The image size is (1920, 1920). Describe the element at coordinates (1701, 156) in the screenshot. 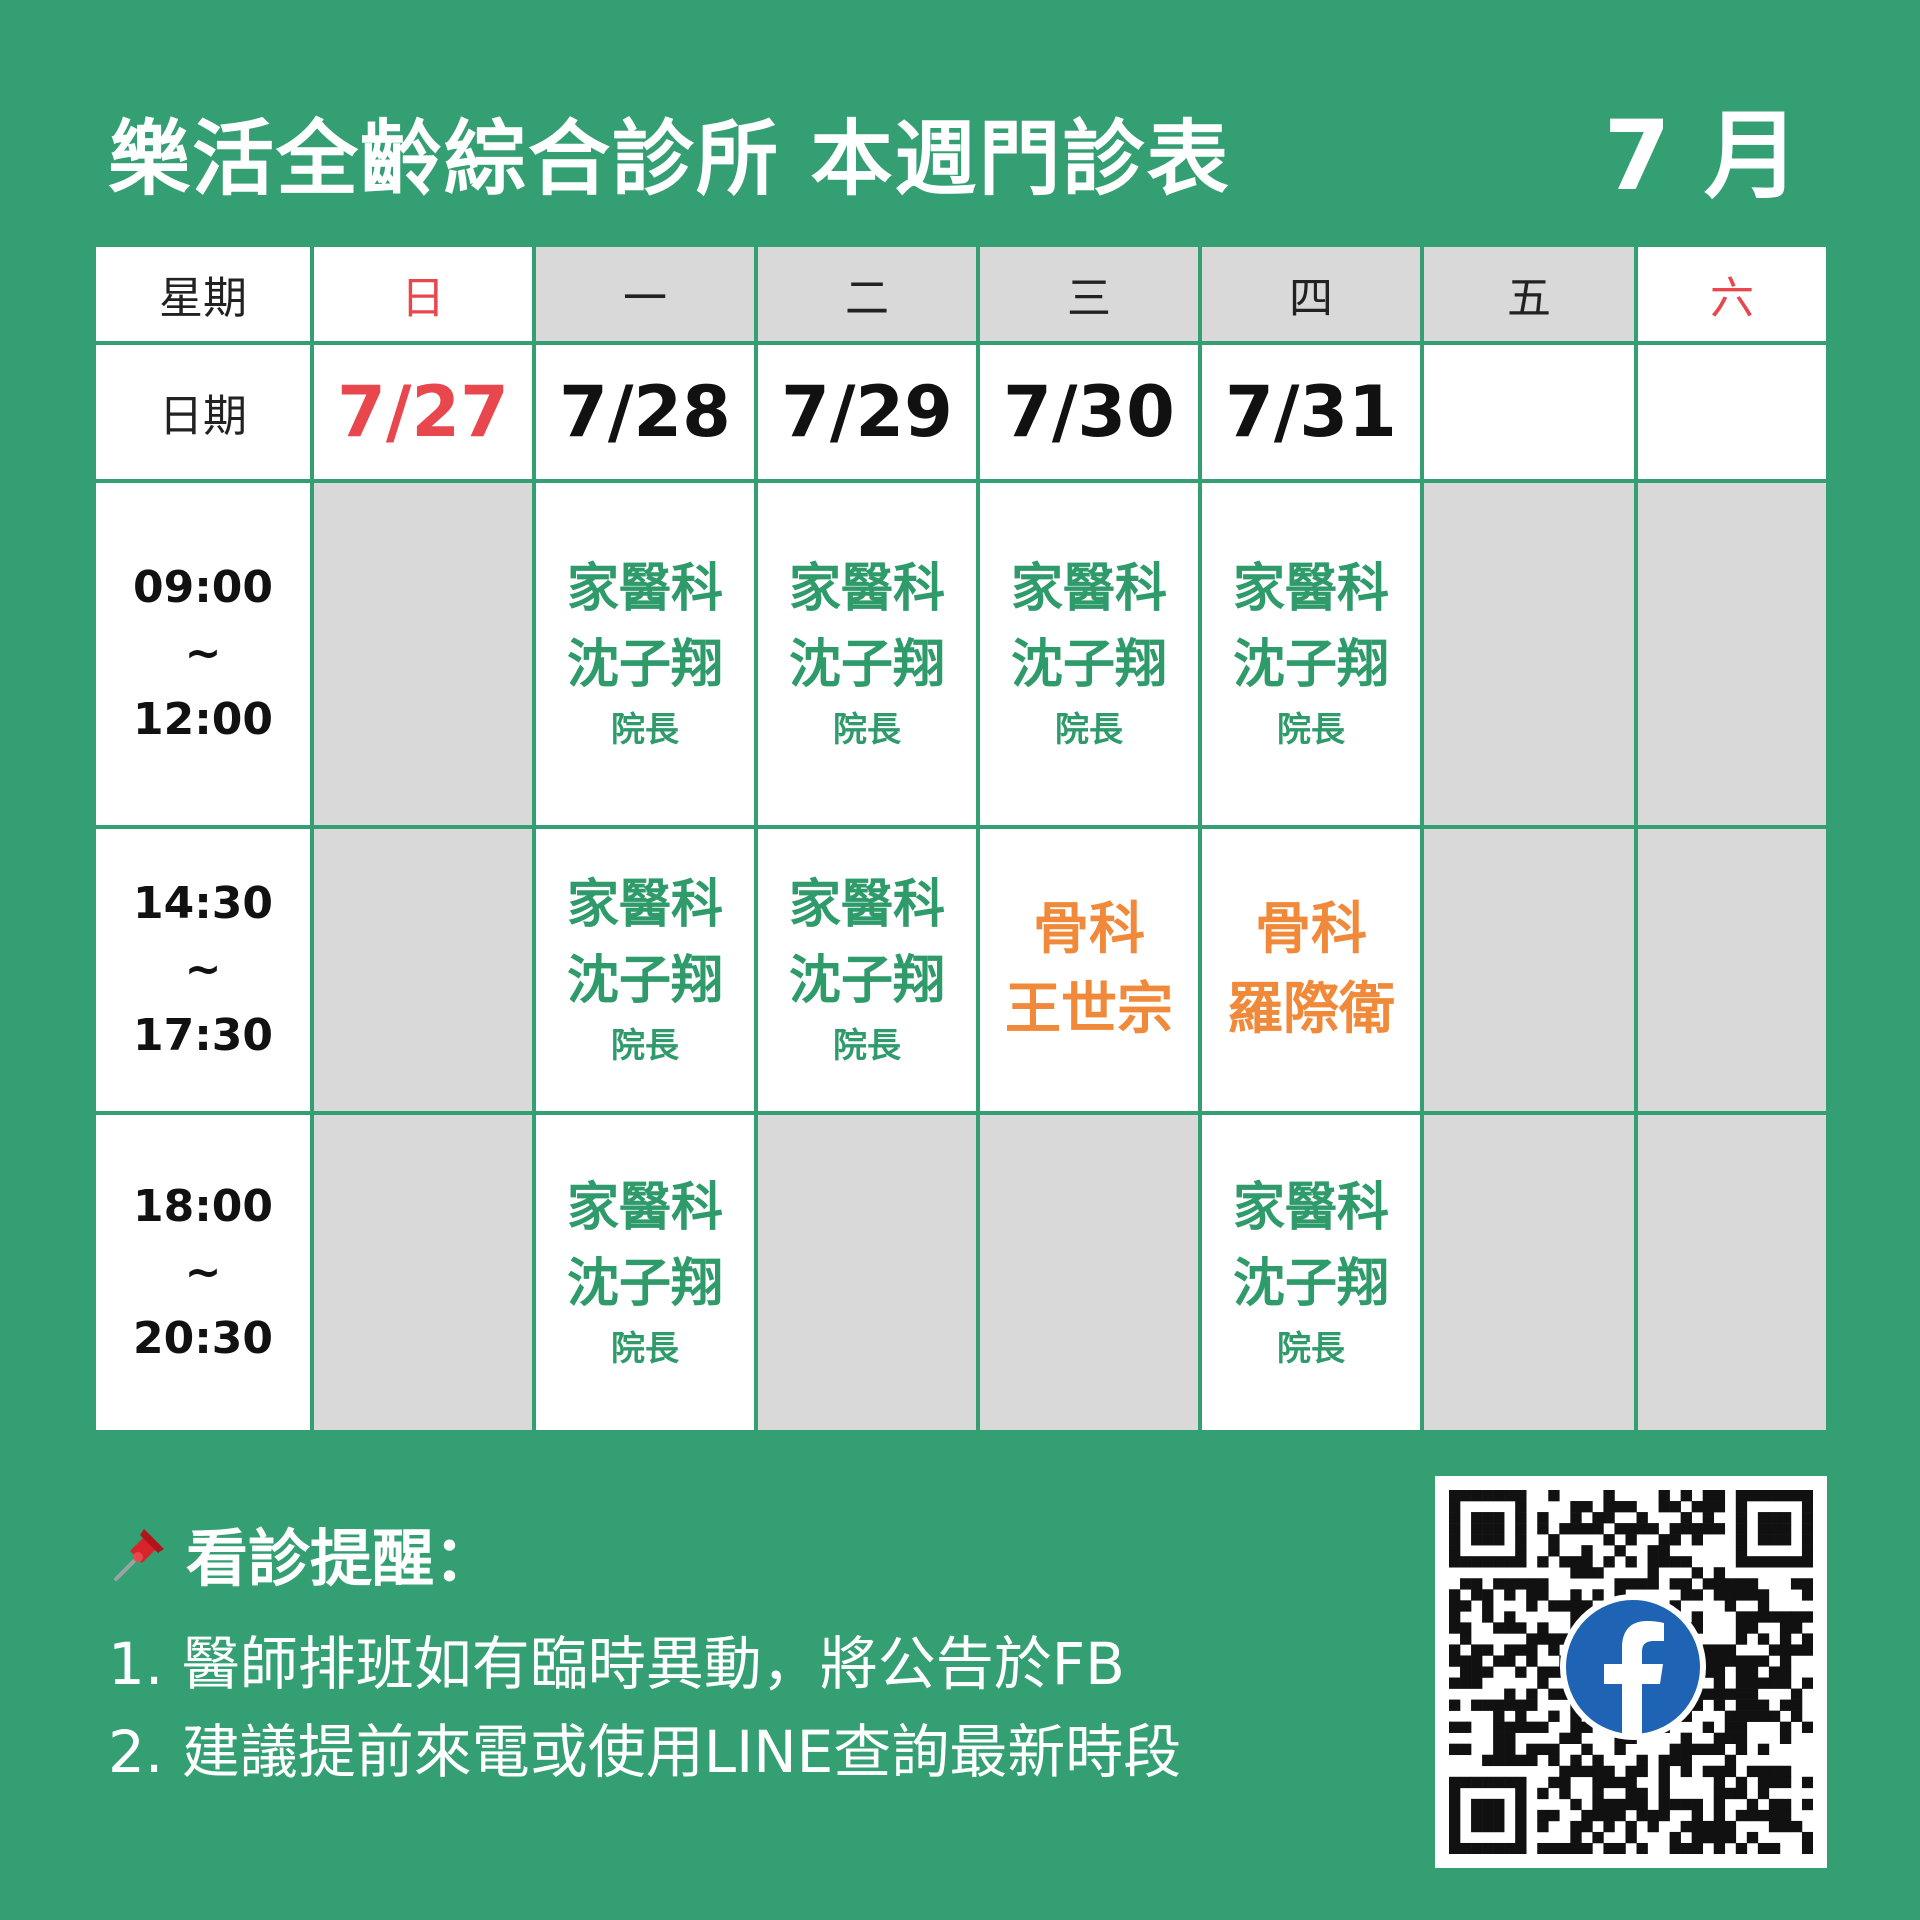

I see `month-label: 7 月` at that location.